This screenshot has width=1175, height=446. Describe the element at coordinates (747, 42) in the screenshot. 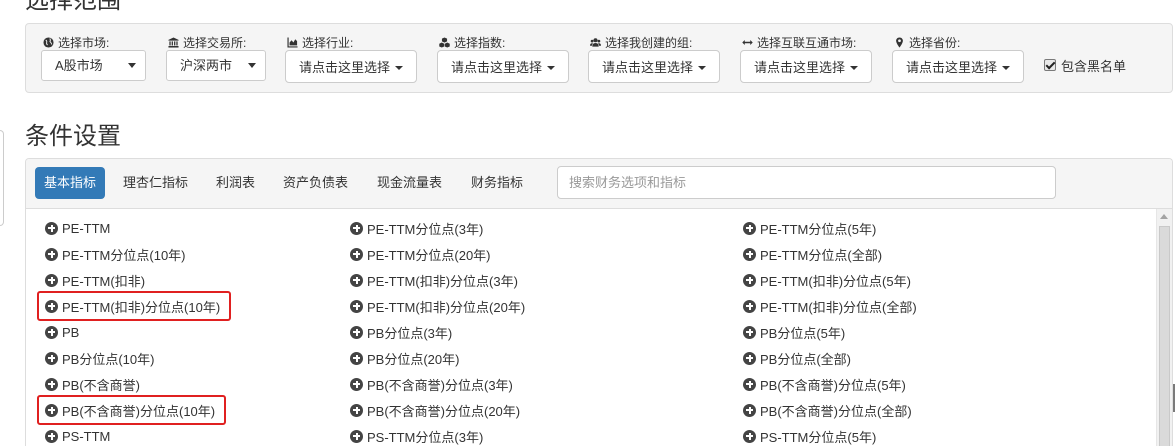

I see `arrows-horizontal-icon` at that location.